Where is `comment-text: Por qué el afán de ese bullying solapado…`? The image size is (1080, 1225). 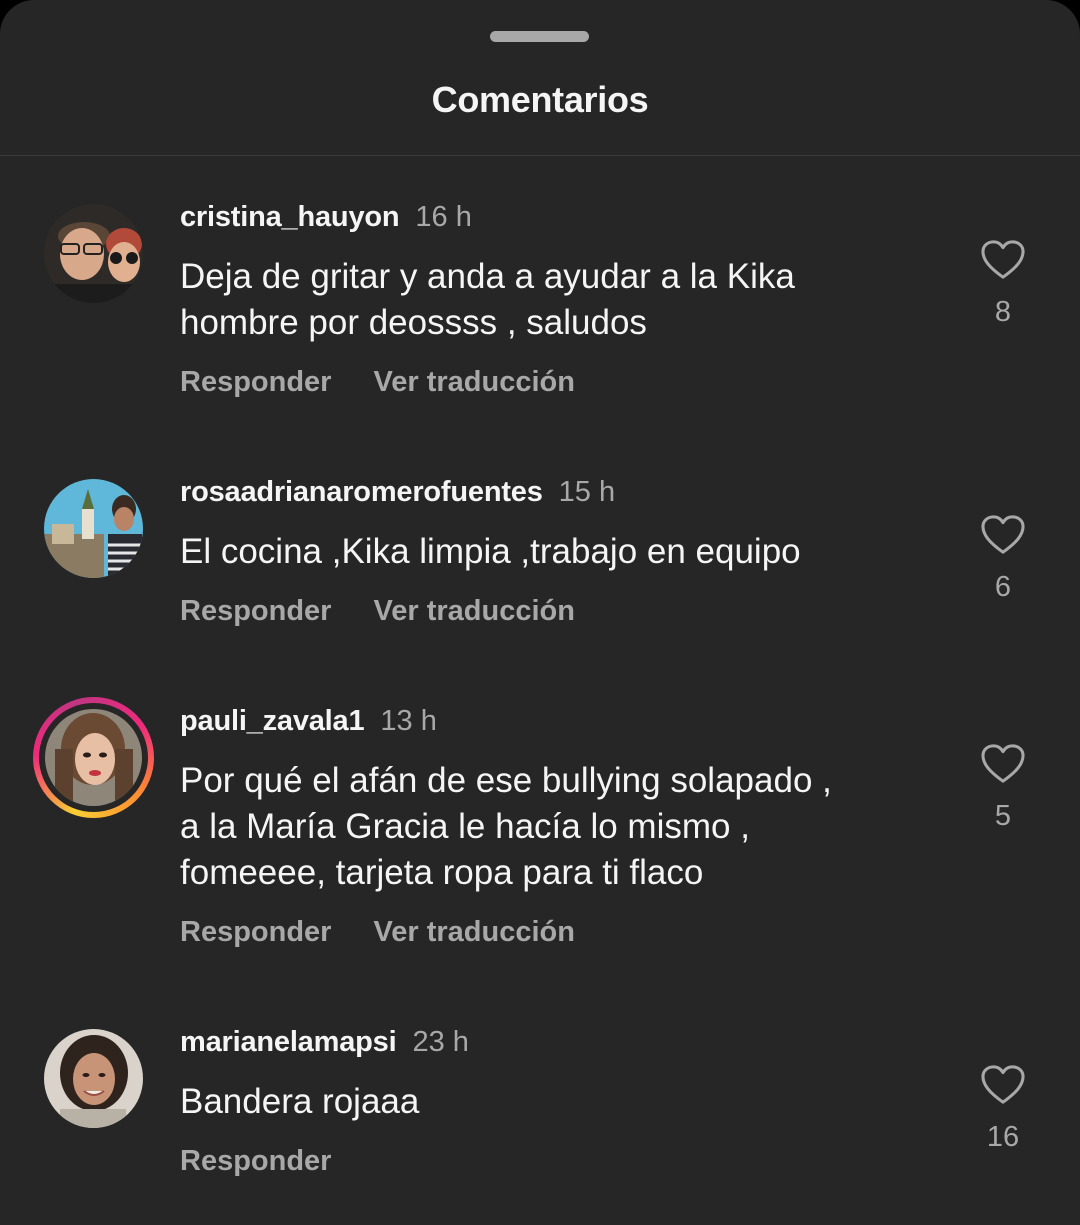
comment-text: Por qué el afán de ese bullying solapado… is located at coordinates (506, 826).